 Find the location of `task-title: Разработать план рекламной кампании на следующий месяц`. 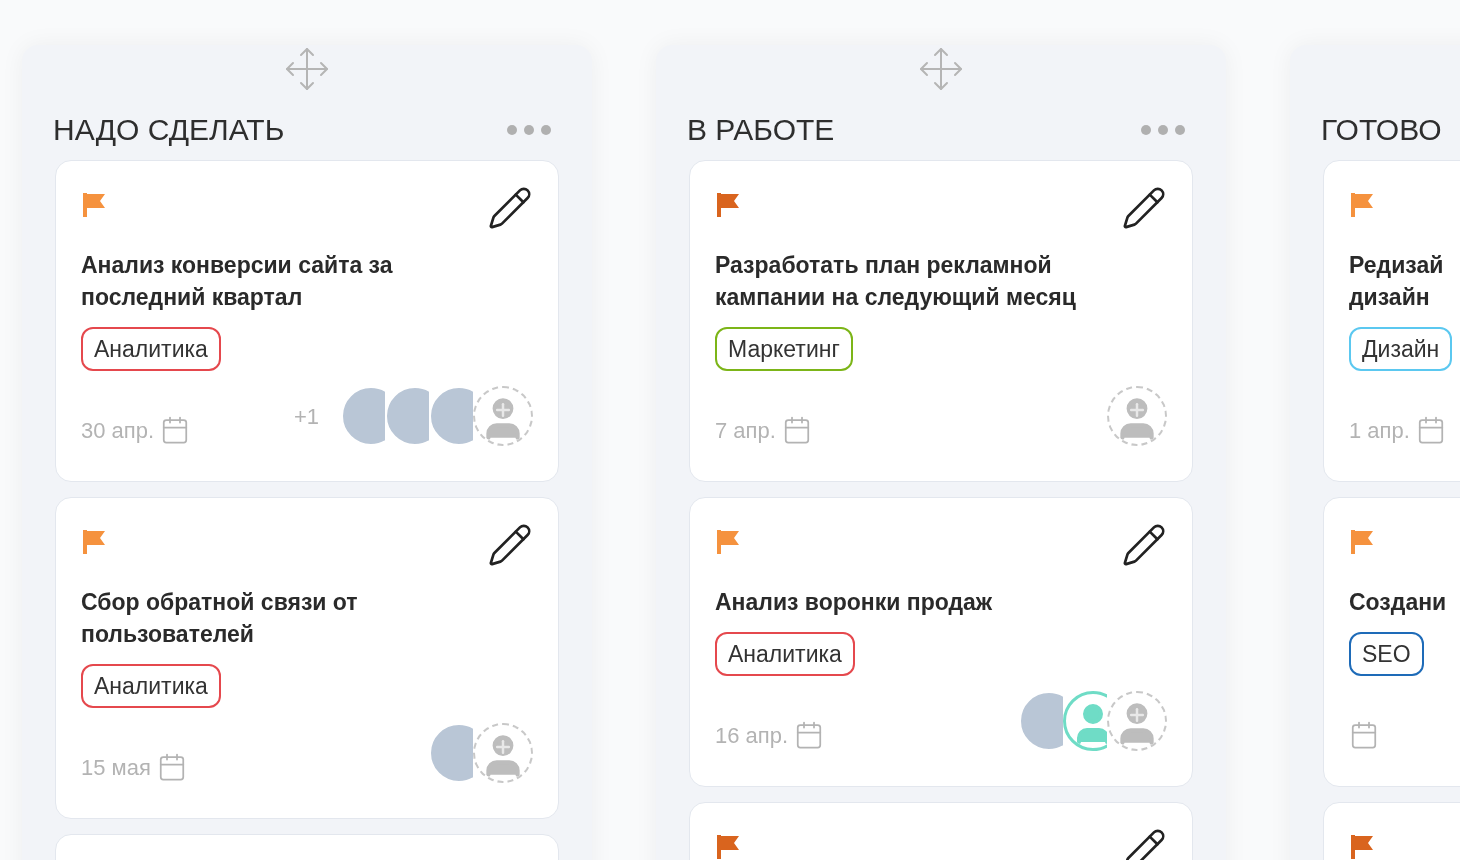

task-title: Разработать план рекламной кампании на следующий месяц is located at coordinates (896, 281).